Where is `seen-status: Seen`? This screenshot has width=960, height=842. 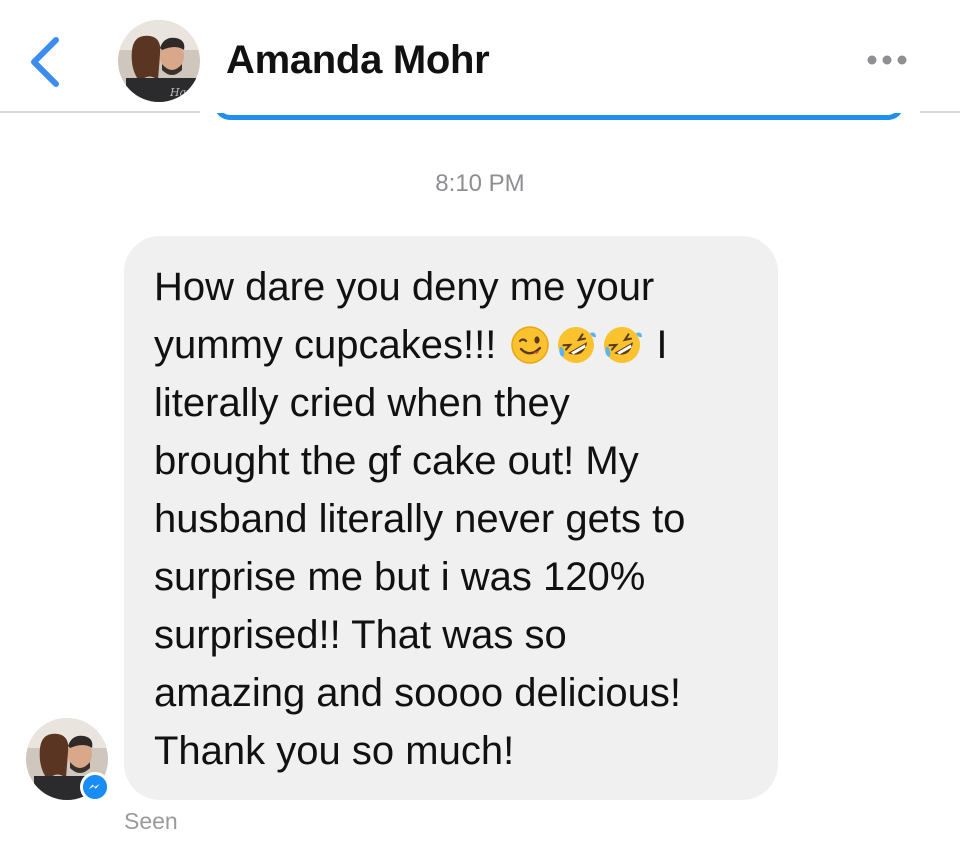
seen-status: Seen is located at coordinates (151, 821).